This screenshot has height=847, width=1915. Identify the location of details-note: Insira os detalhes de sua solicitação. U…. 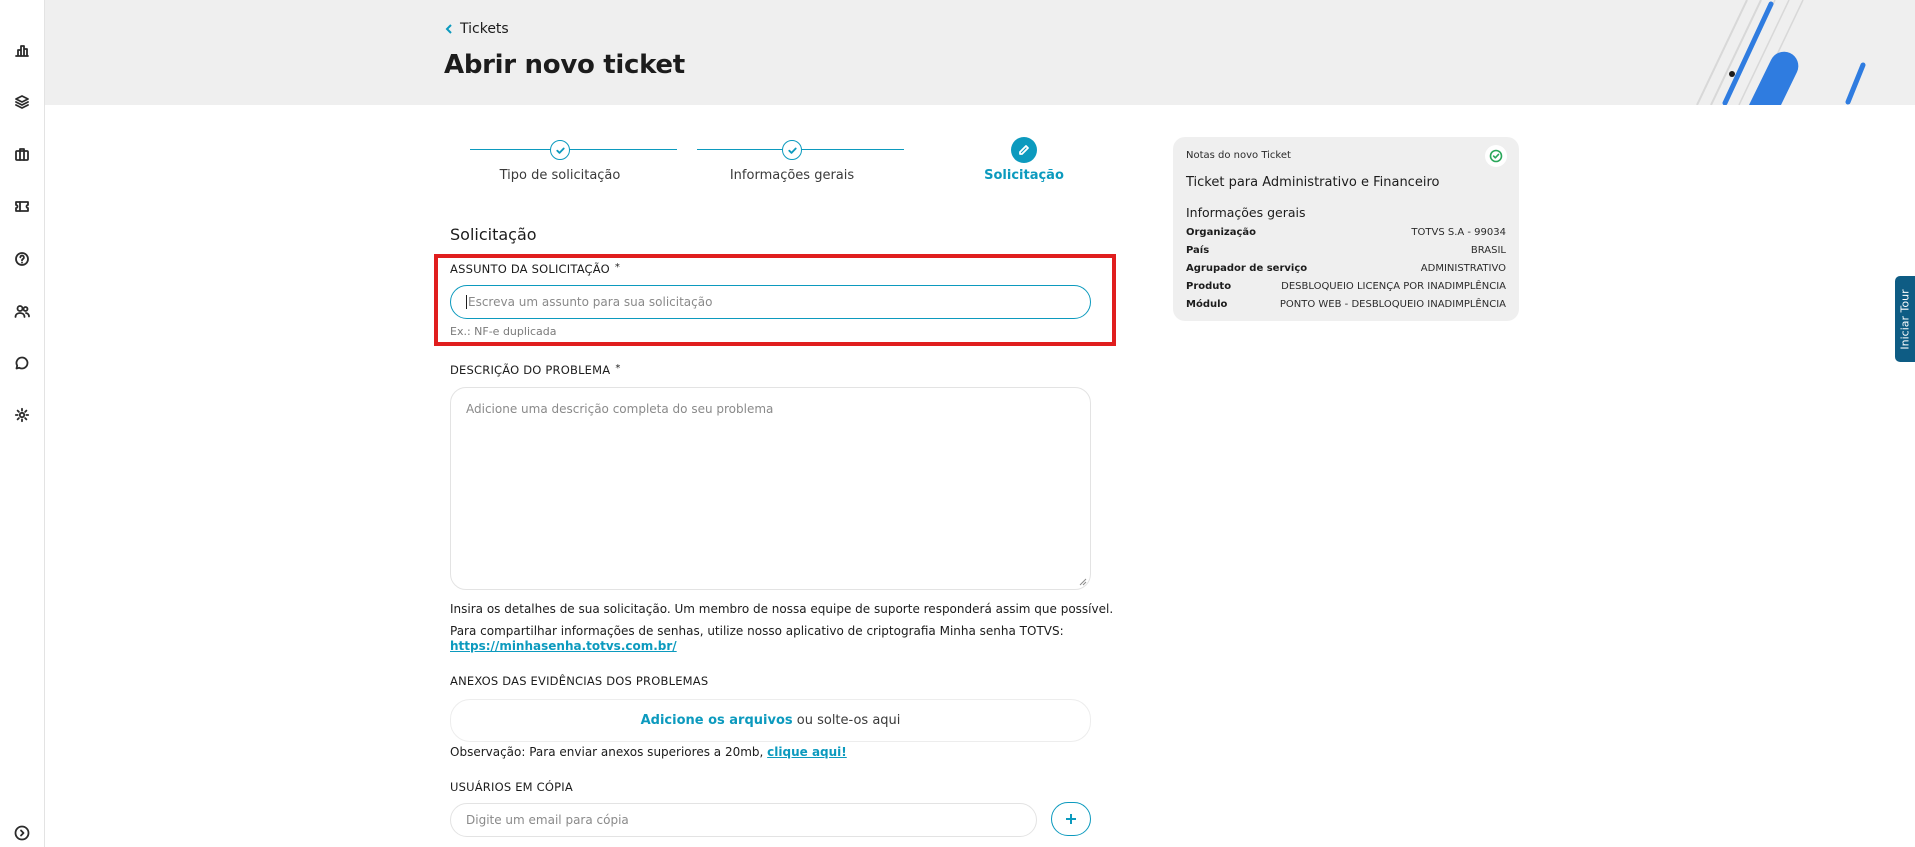
(782, 609).